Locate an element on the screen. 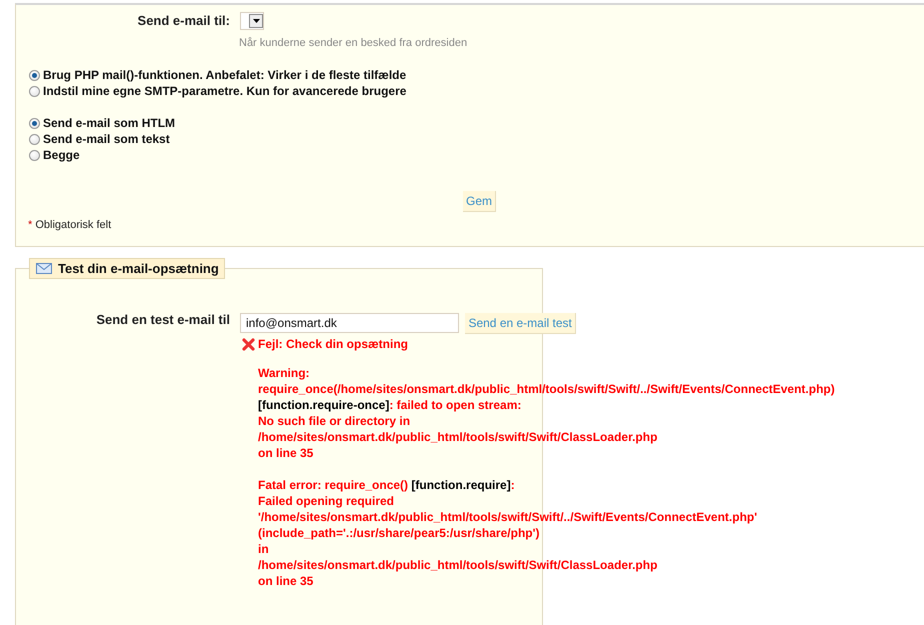 This screenshot has height=625, width=924. error-line: Failed opening required is located at coordinates (327, 501).